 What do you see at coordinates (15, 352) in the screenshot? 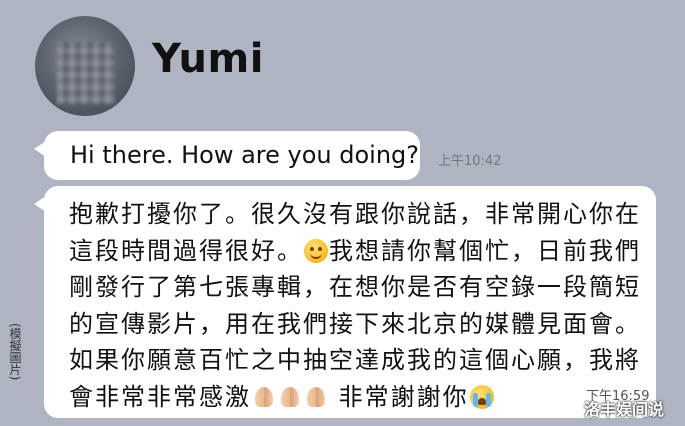
I see `simulated-image-note: (模擬圖片)` at bounding box center [15, 352].